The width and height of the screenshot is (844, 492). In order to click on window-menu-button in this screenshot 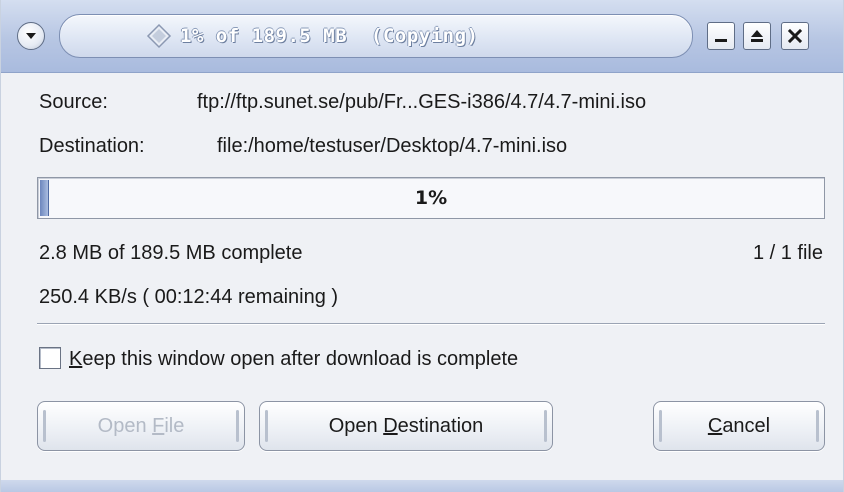, I will do `click(31, 36)`.